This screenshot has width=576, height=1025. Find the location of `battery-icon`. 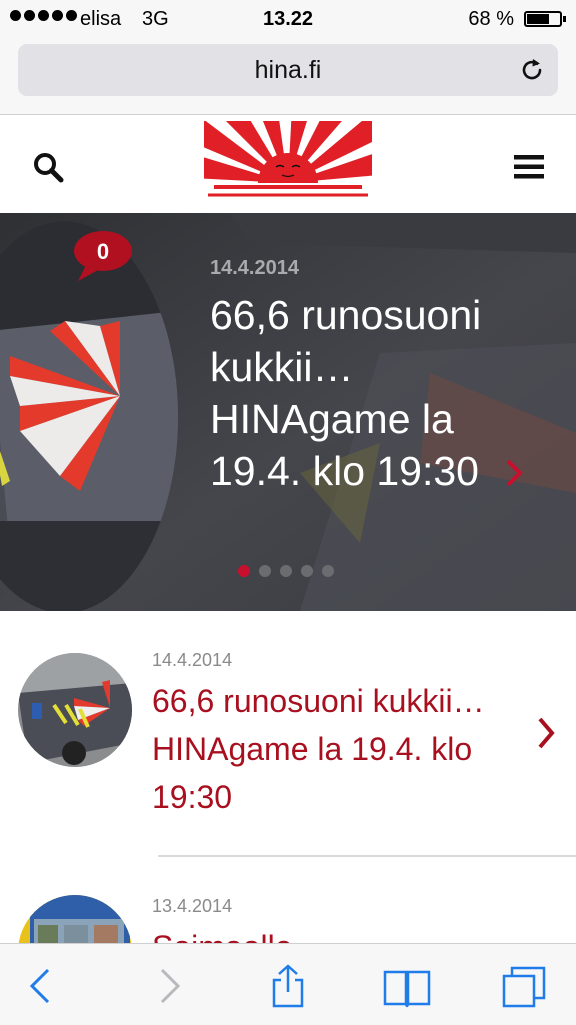

battery-icon is located at coordinates (545, 19).